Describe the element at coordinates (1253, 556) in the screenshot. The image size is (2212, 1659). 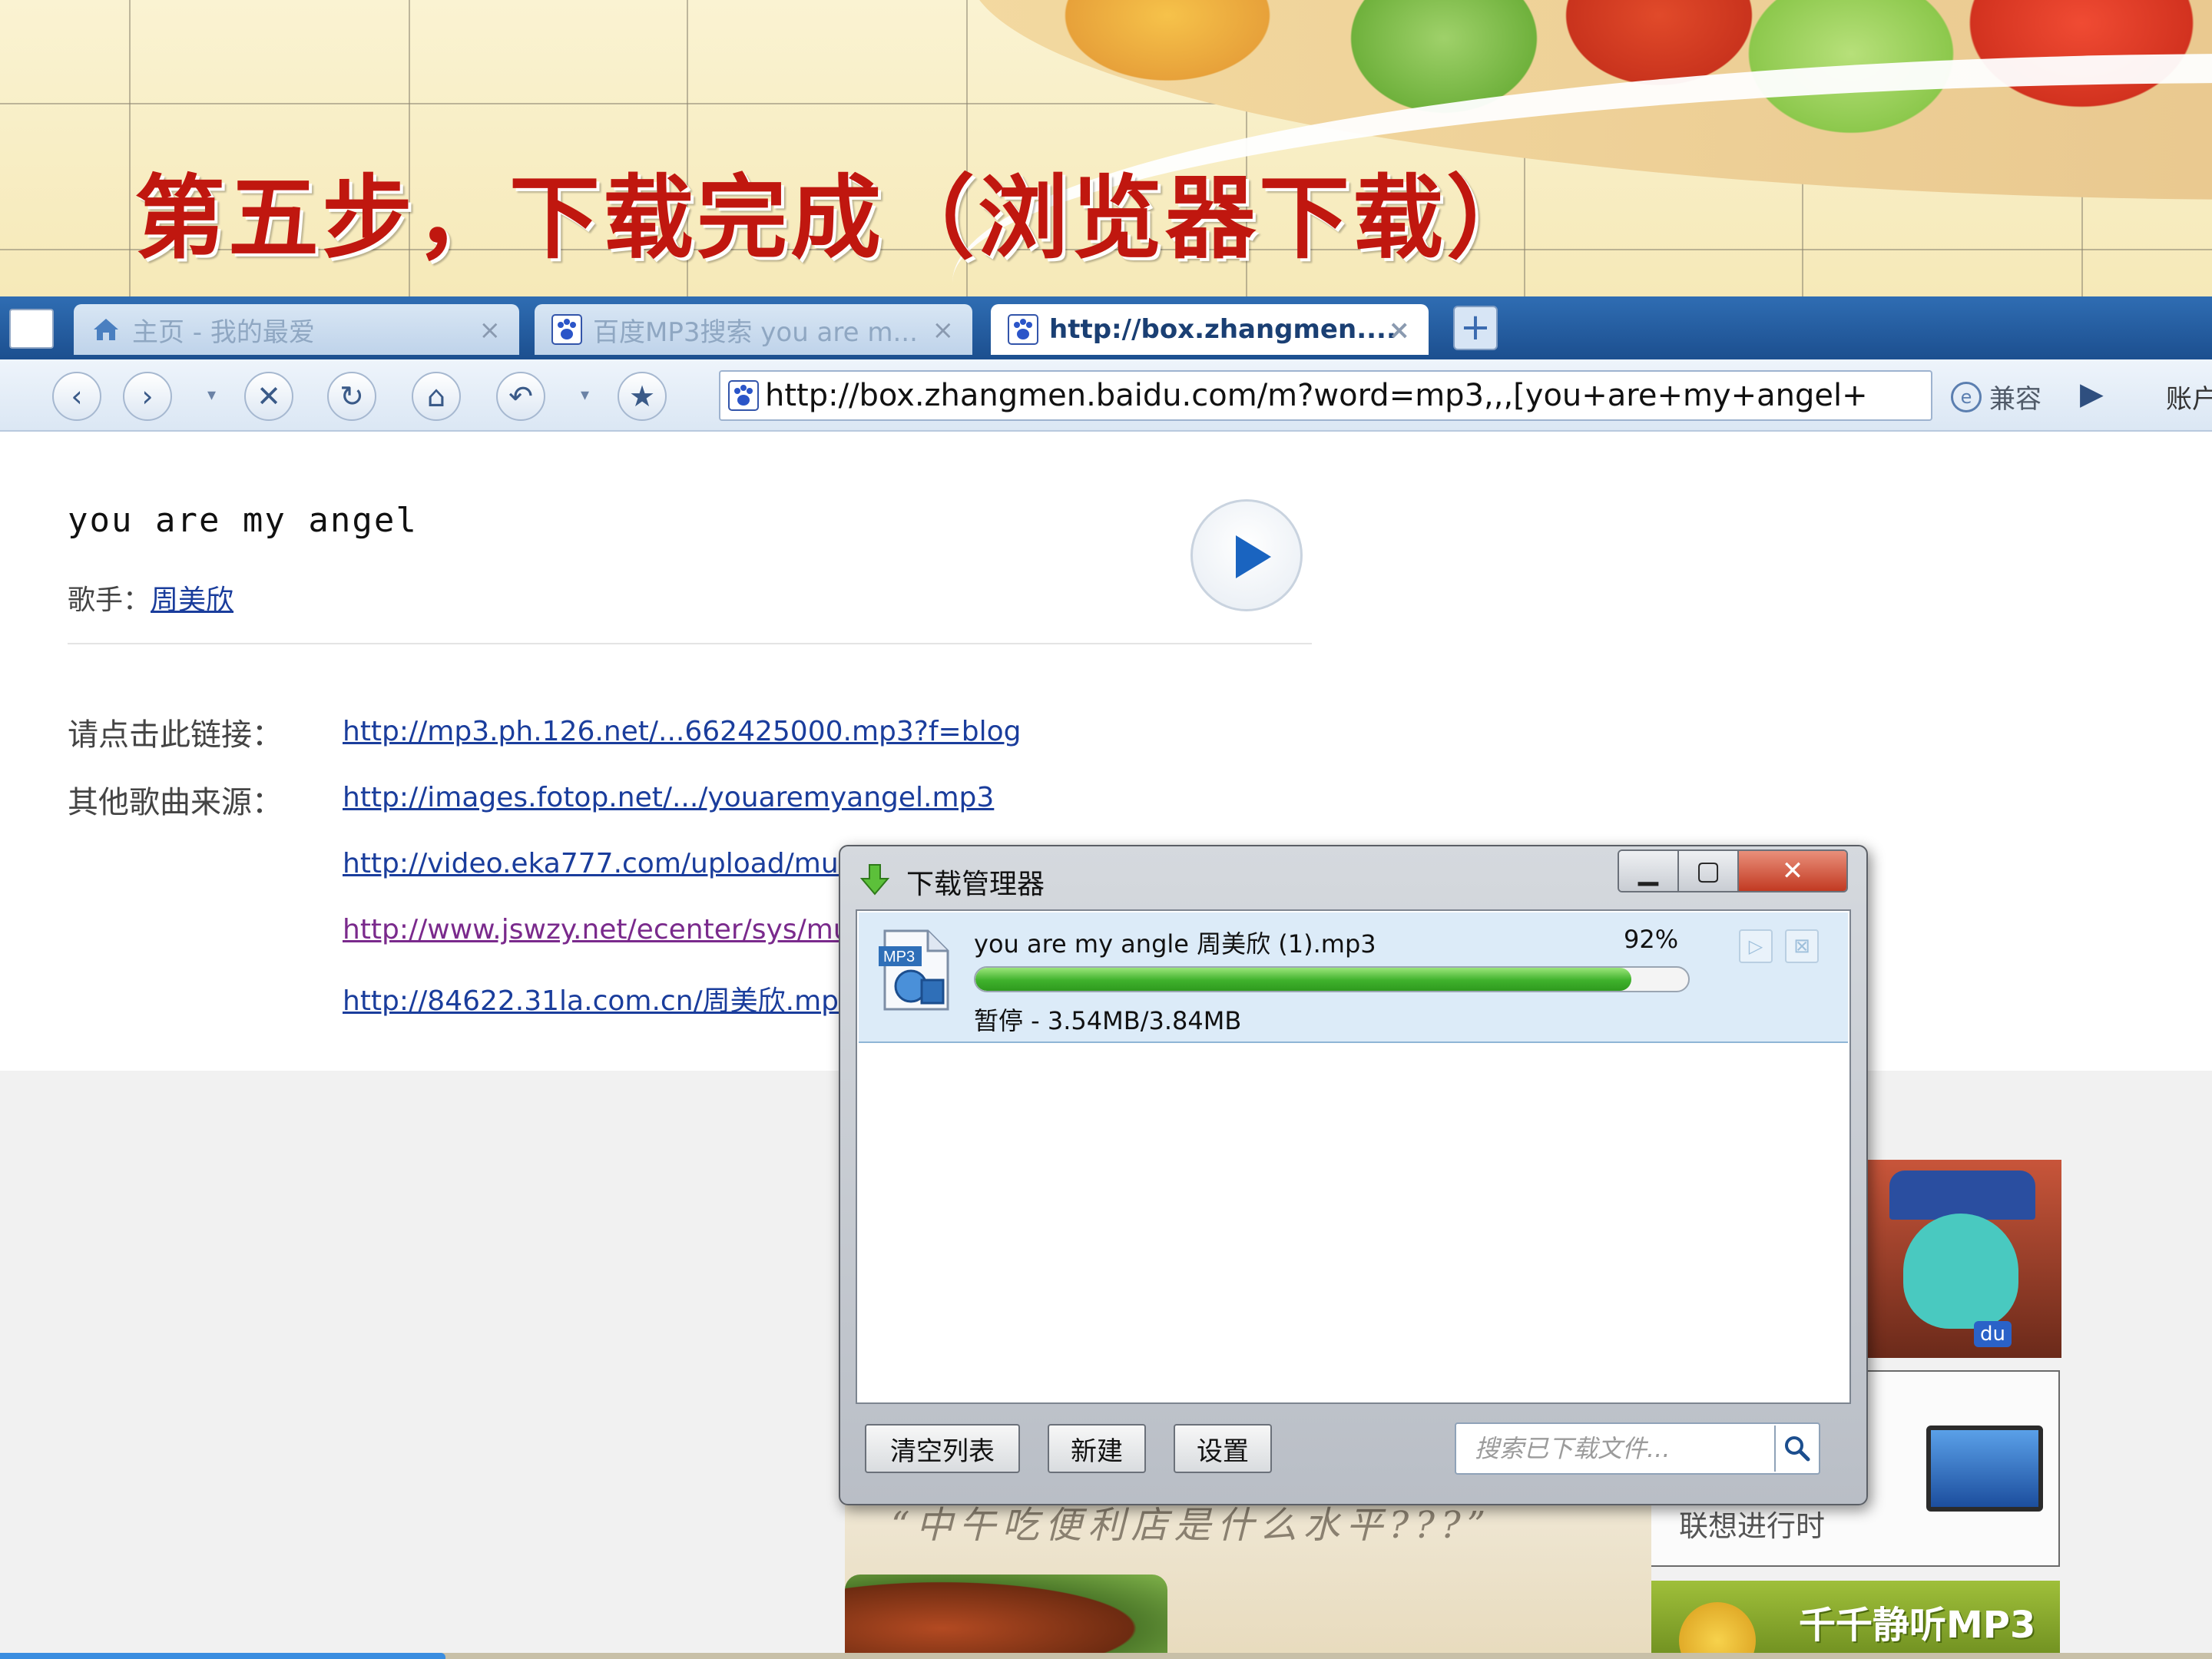
I see `play-icon` at that location.